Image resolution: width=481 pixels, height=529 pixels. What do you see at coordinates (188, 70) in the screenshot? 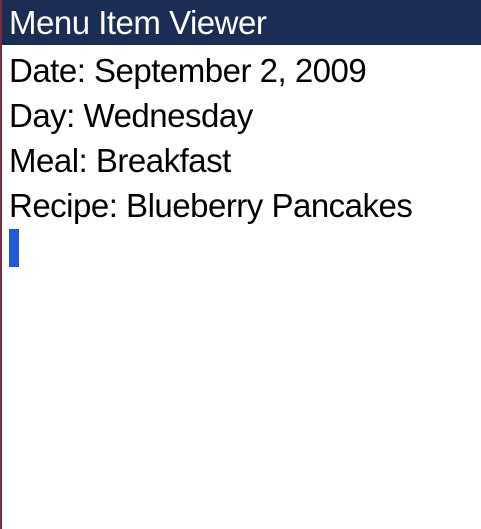
I see `date-field: Date: September 2, 2009` at bounding box center [188, 70].